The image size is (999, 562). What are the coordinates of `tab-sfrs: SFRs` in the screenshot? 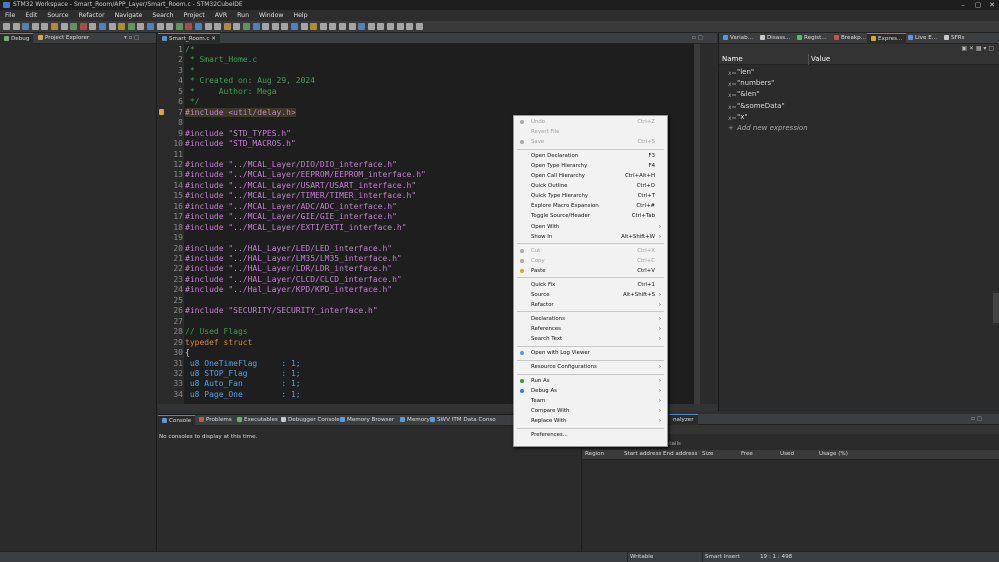 It's located at (954, 38).